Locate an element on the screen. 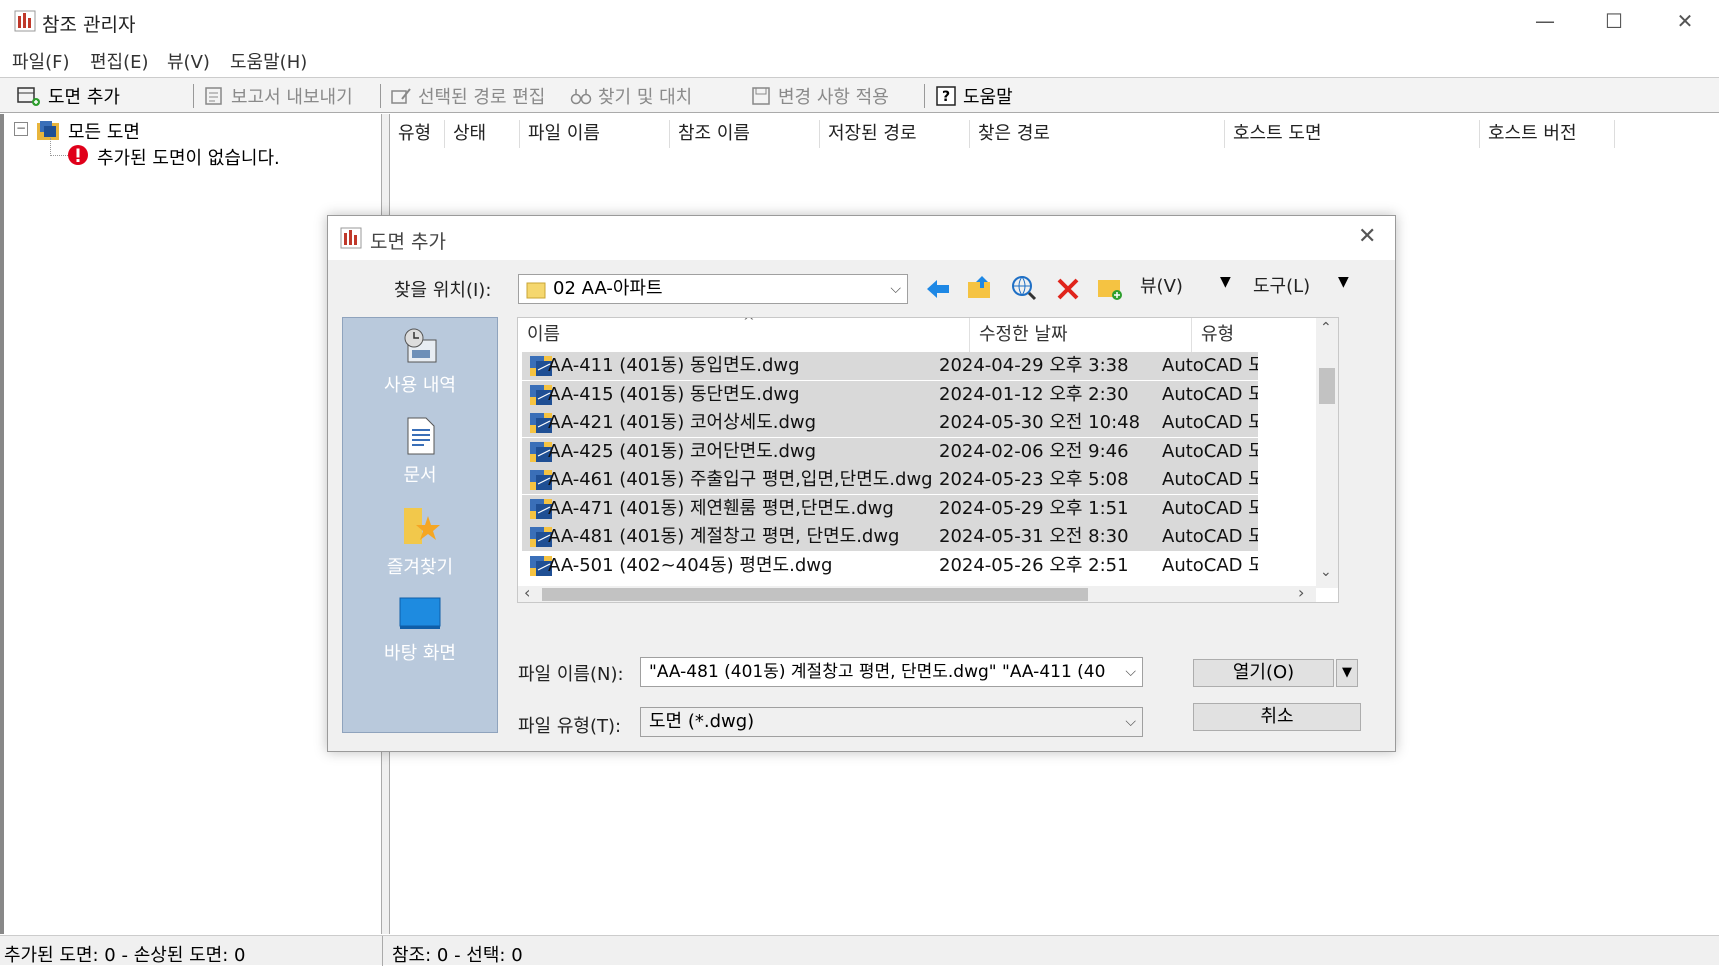  apply-changes-icon is located at coordinates (761, 96).